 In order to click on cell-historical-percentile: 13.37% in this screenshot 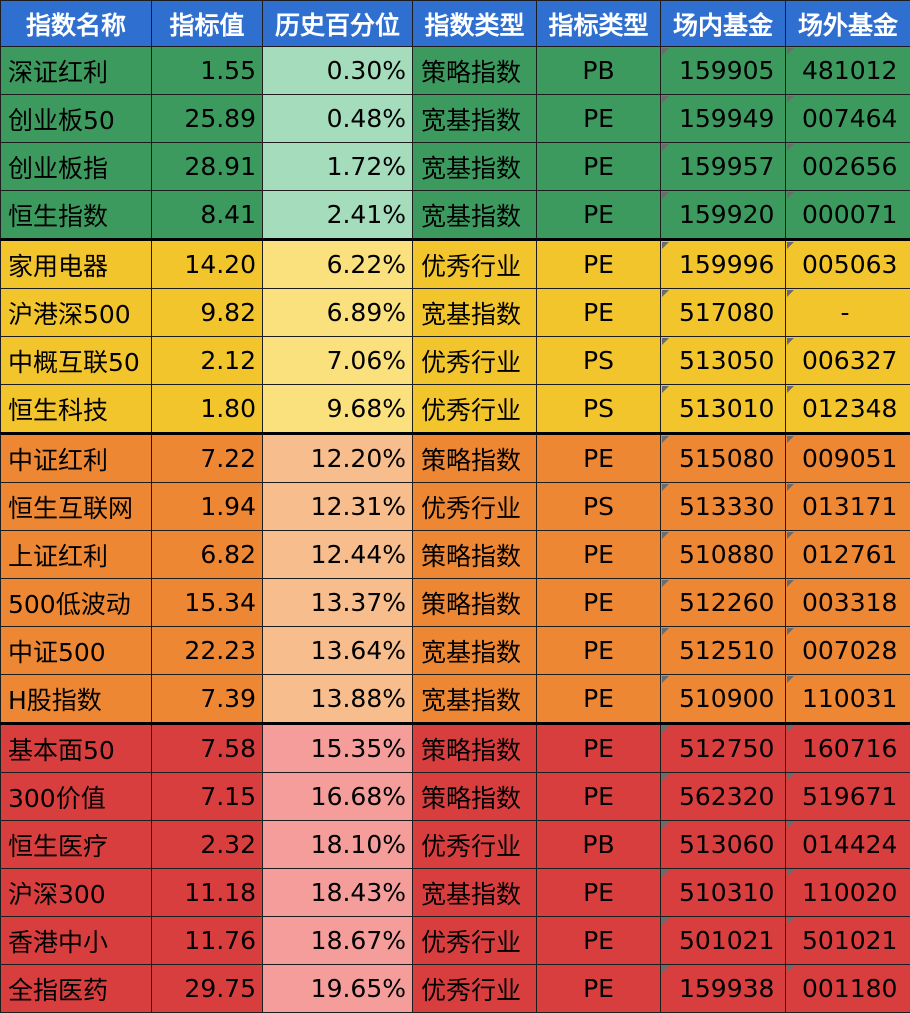, I will do `click(338, 603)`.